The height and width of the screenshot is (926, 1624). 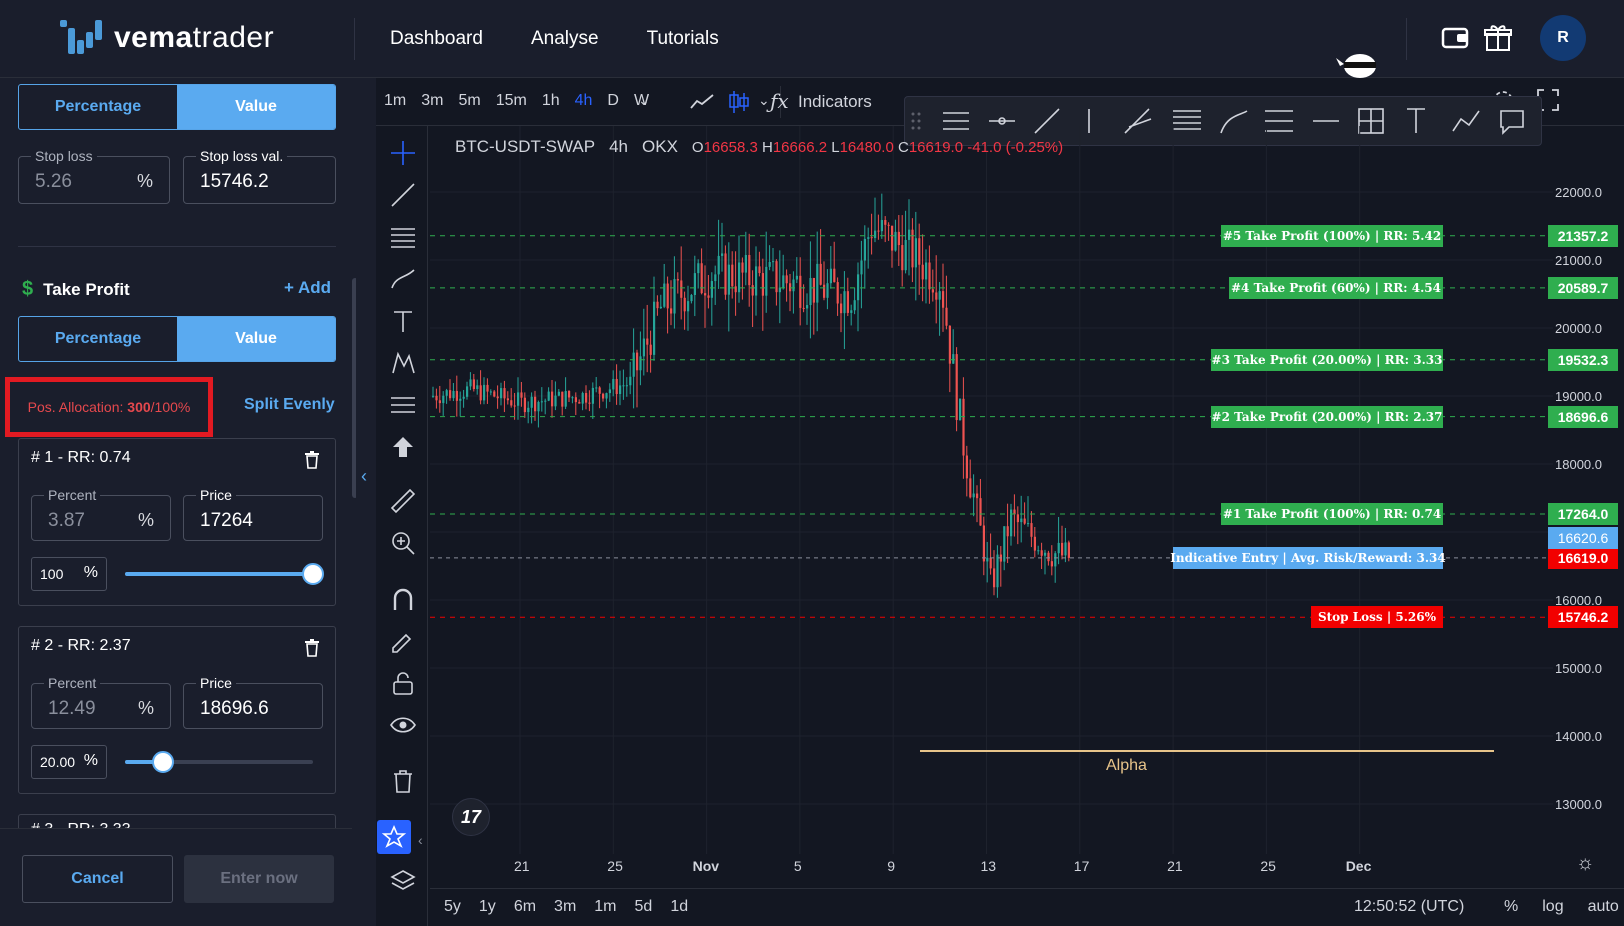 I want to click on target-percent-unit: %, so click(x=145, y=708).